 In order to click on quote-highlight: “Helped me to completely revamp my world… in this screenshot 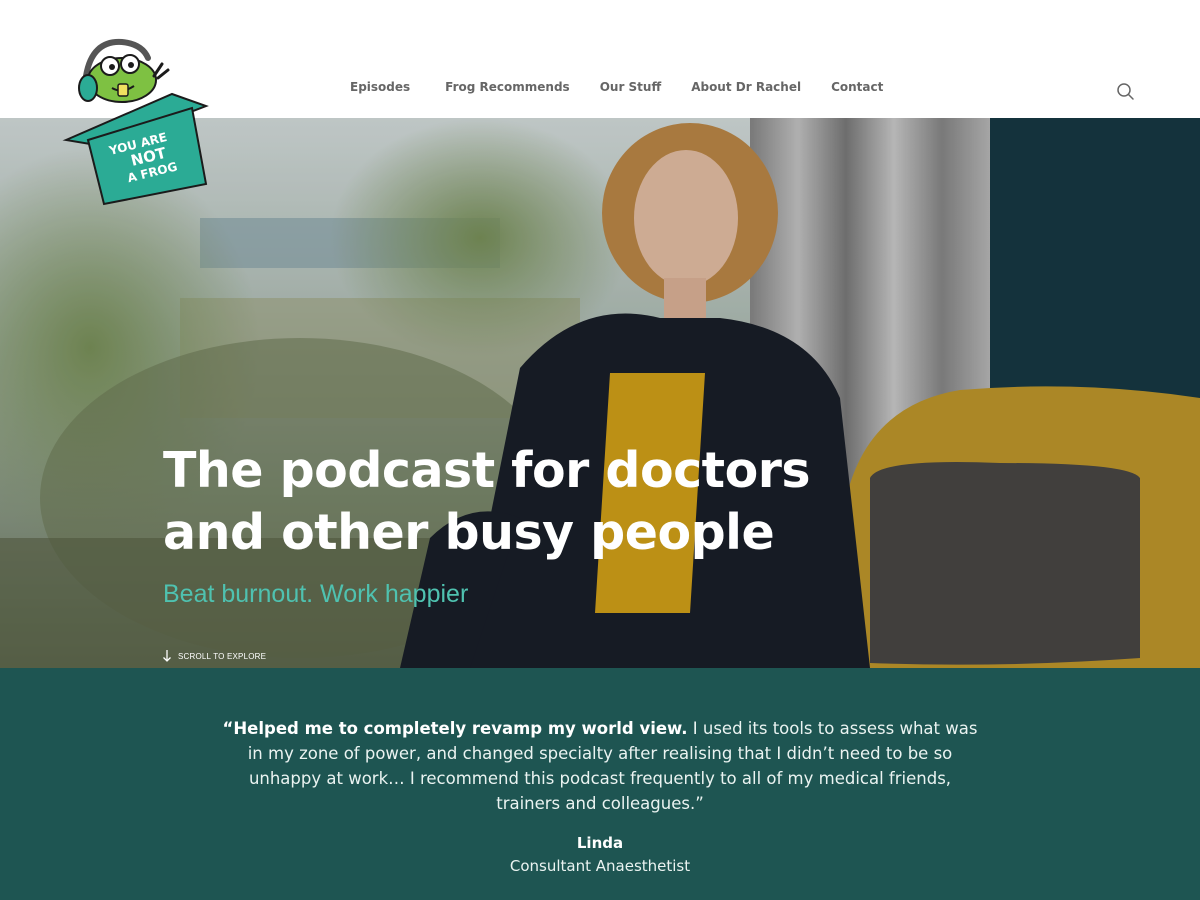, I will do `click(455, 728)`.